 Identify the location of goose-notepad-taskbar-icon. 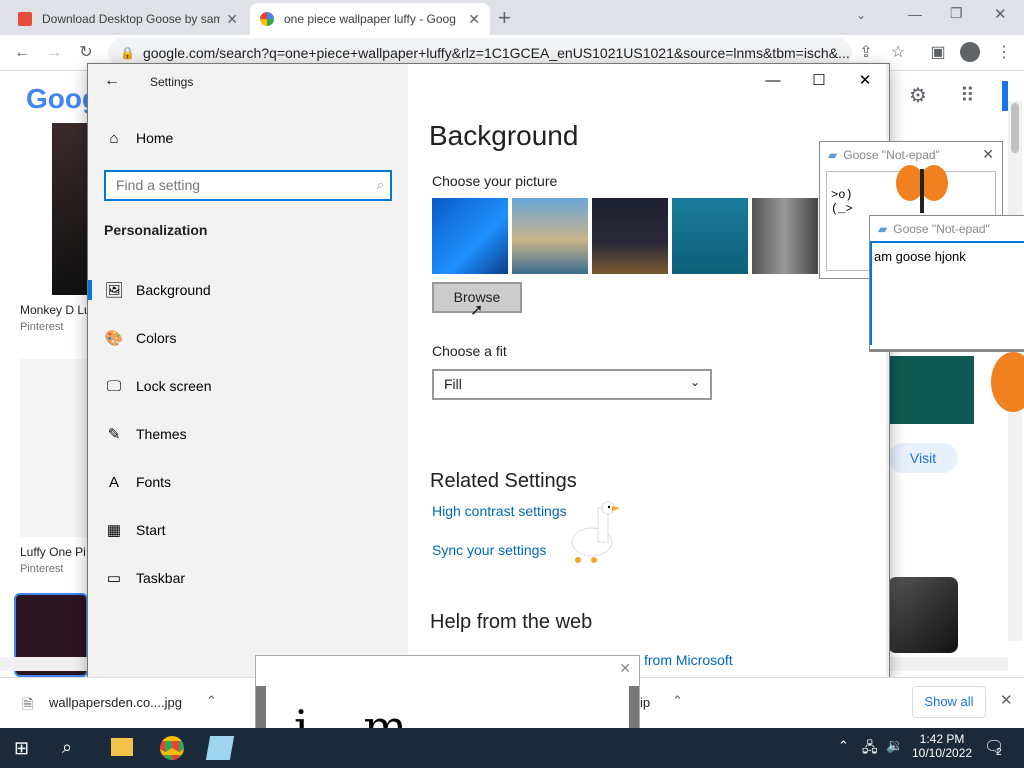
(220, 748).